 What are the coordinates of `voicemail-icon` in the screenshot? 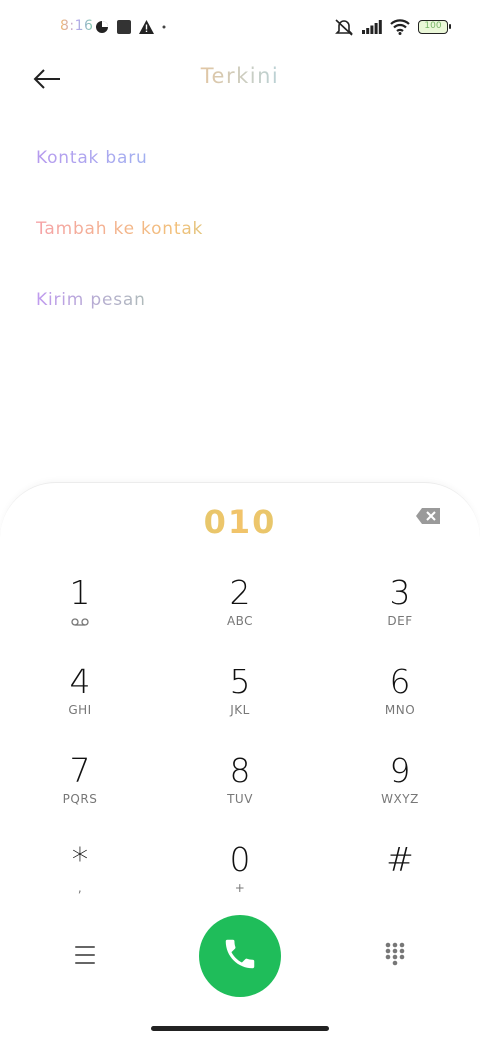 It's located at (80, 621).